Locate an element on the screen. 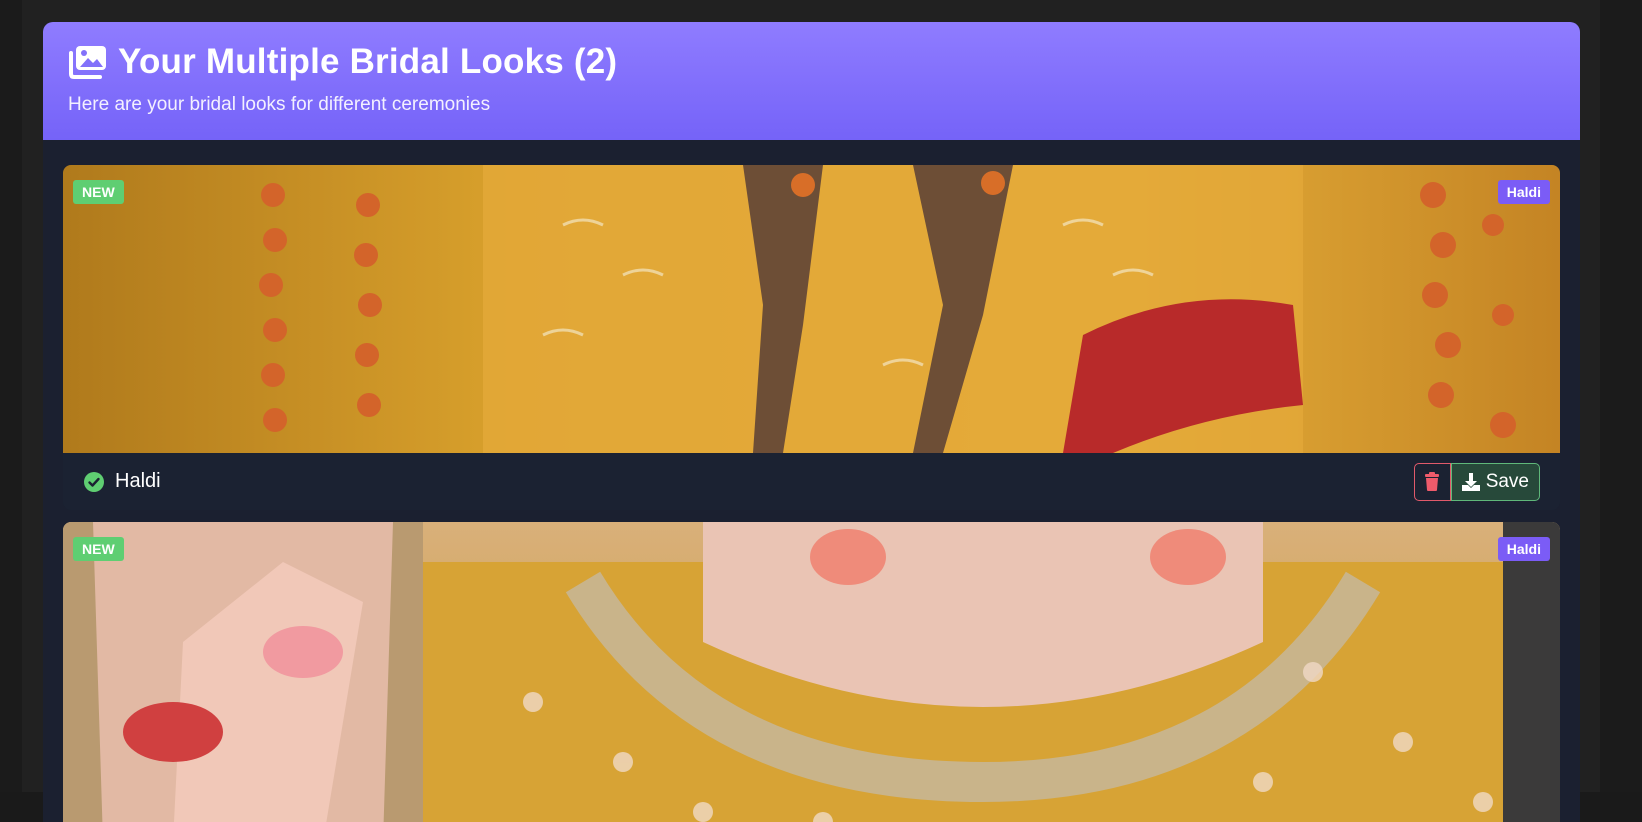 This screenshot has width=1642, height=822. delete-button is located at coordinates (1432, 481).